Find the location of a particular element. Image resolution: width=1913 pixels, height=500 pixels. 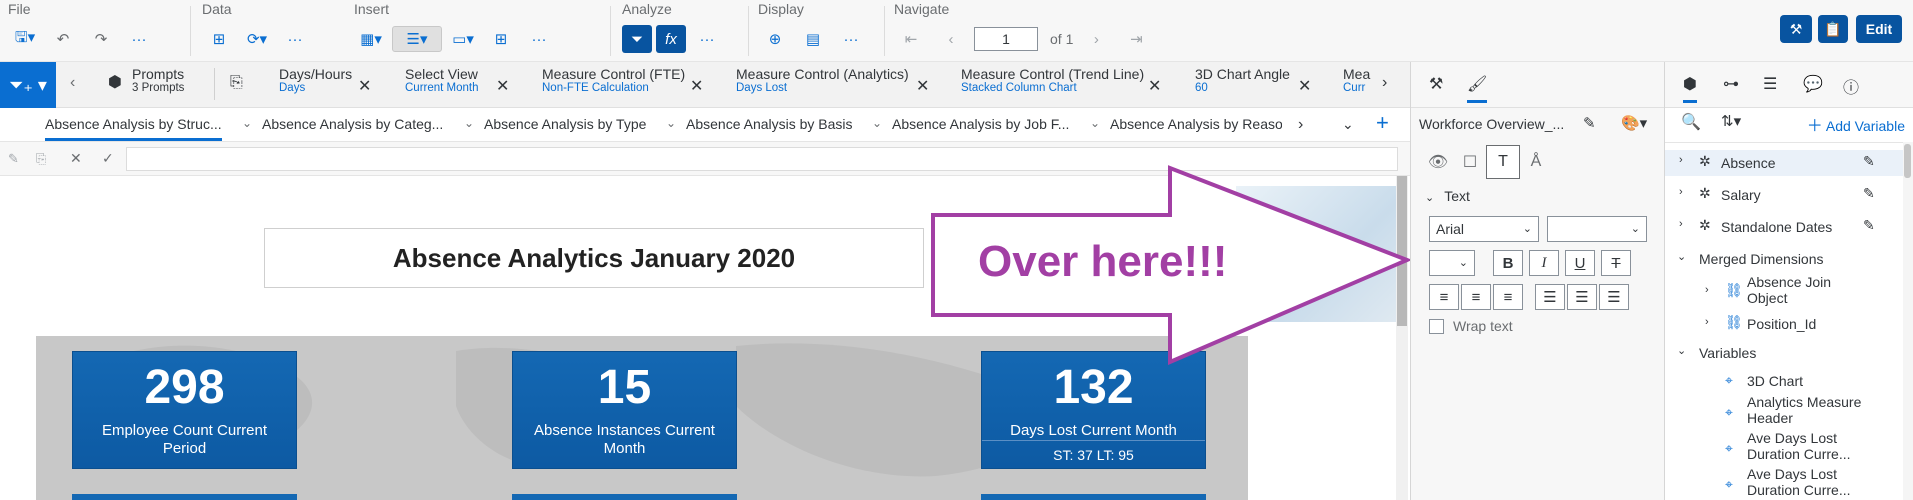

data-objects-icon: ⬢ is located at coordinates (1690, 88).